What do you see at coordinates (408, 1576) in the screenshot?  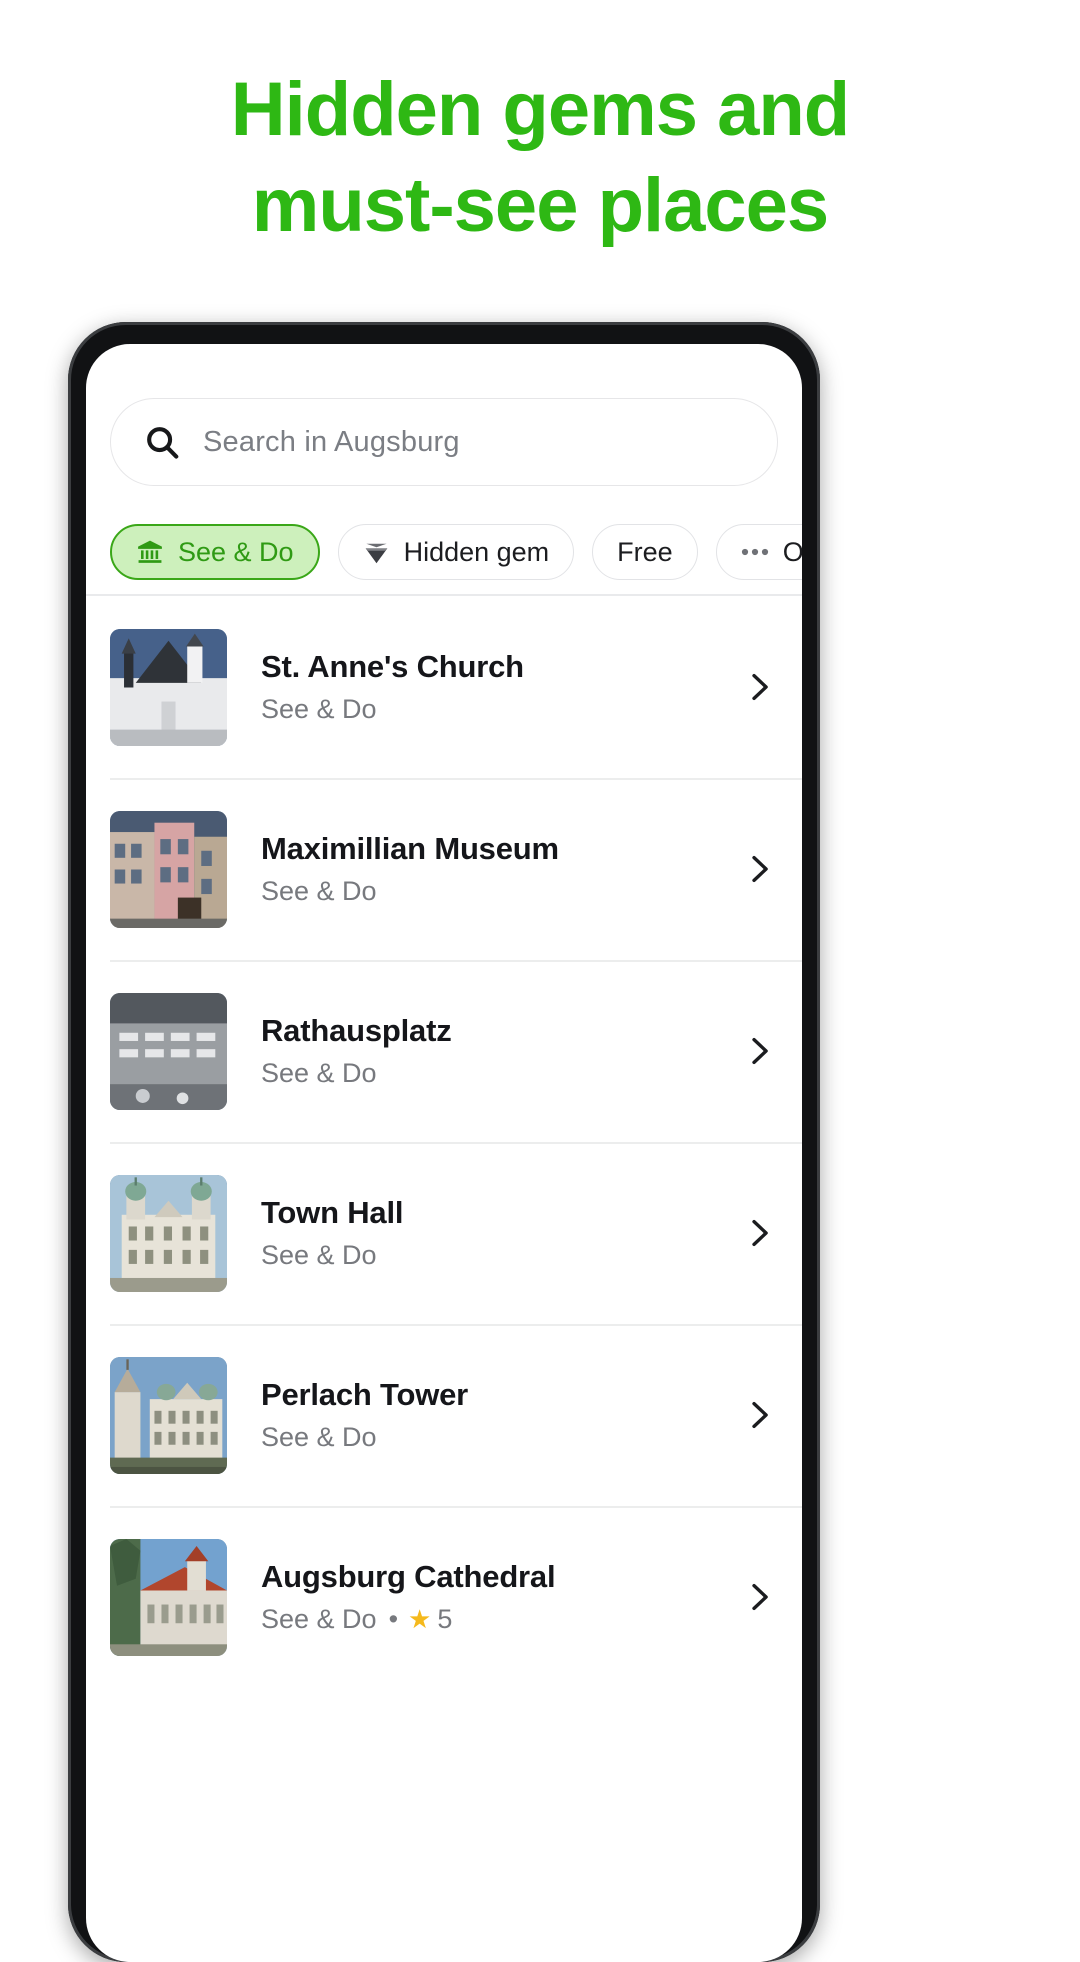 I see `place-title: Augsburg Cathedral` at bounding box center [408, 1576].